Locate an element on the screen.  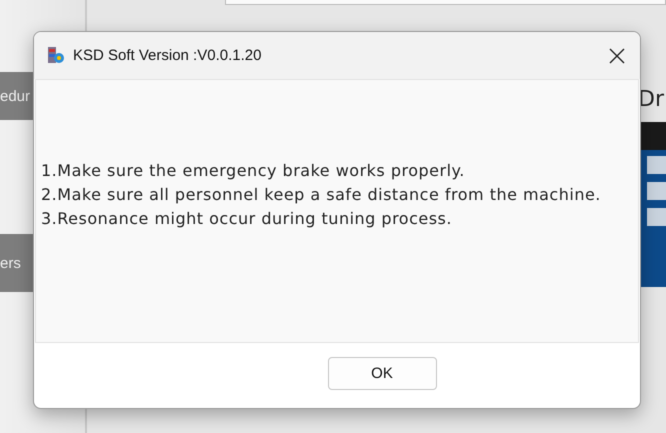
message-line: 3.Resonance might occur during tuning process. is located at coordinates (247, 219).